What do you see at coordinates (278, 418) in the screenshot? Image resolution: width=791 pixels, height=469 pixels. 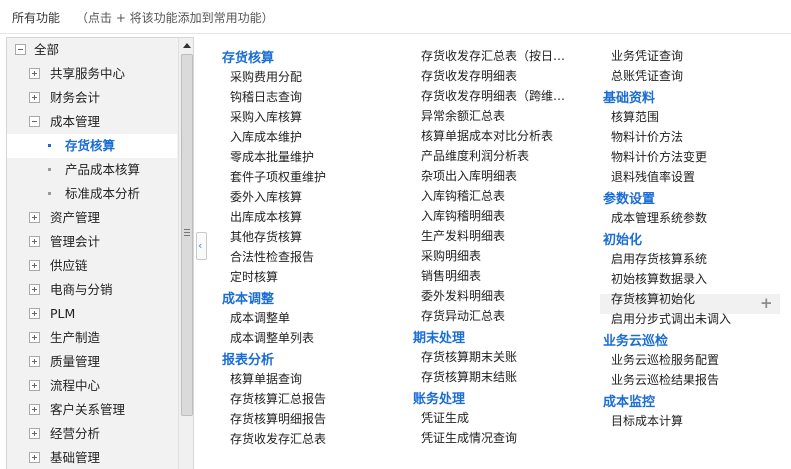 I see `function-link: 存货核算明细报告` at bounding box center [278, 418].